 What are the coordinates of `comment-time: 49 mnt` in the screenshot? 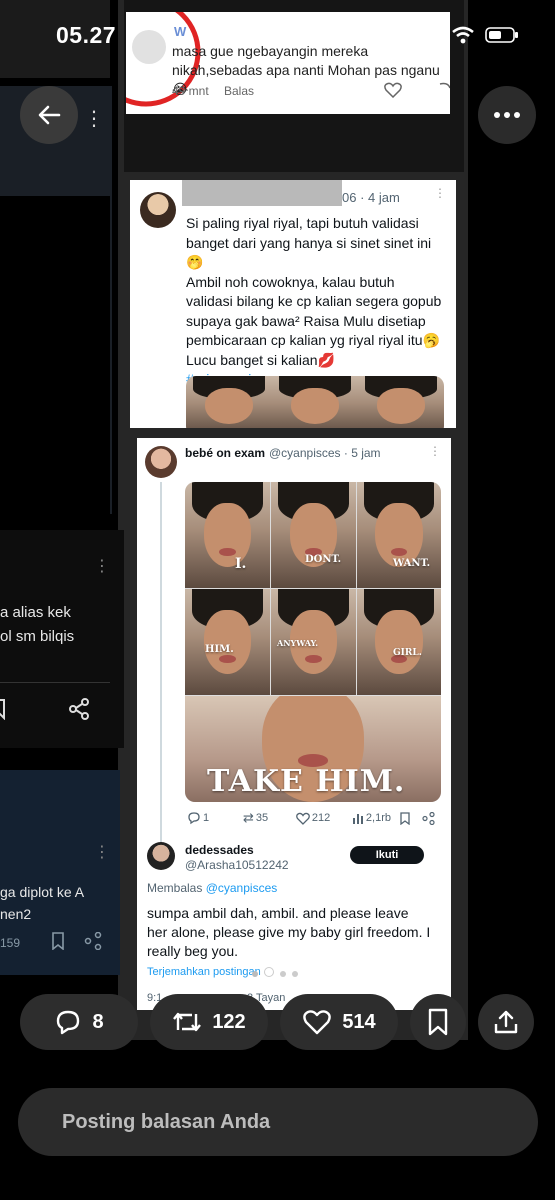 It's located at (190, 91).